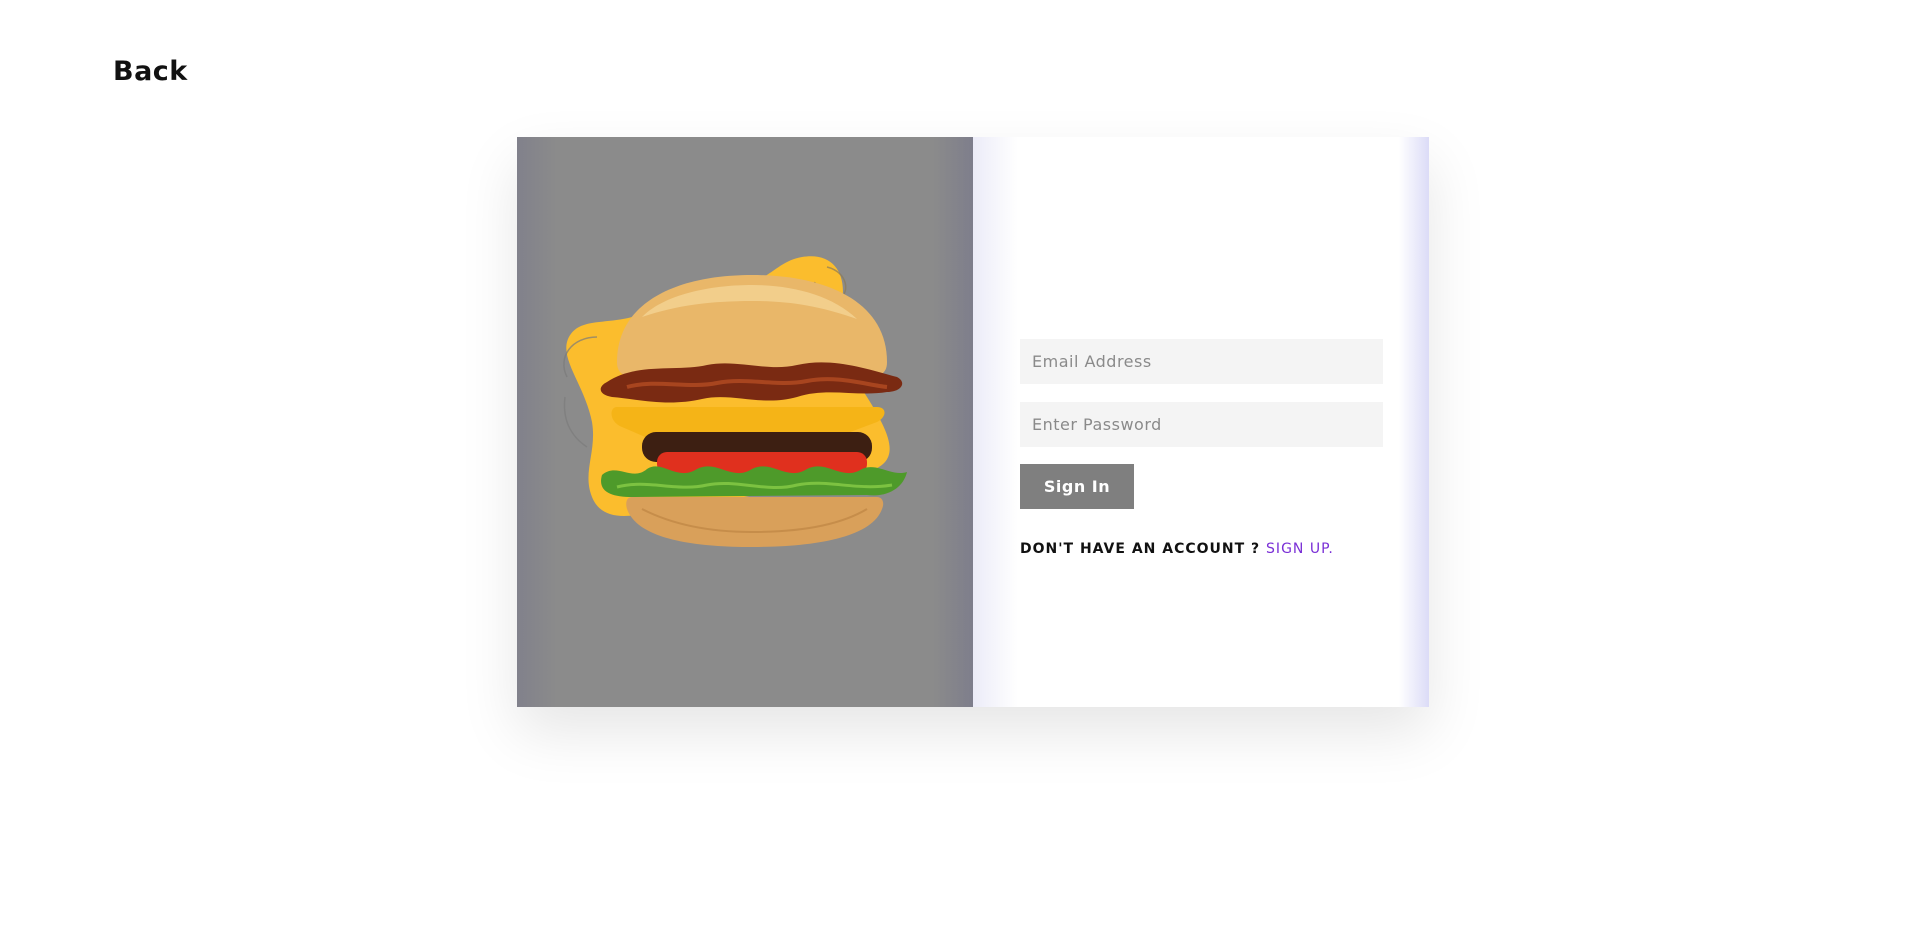  What do you see at coordinates (150, 71) in the screenshot?
I see `back-link: Back` at bounding box center [150, 71].